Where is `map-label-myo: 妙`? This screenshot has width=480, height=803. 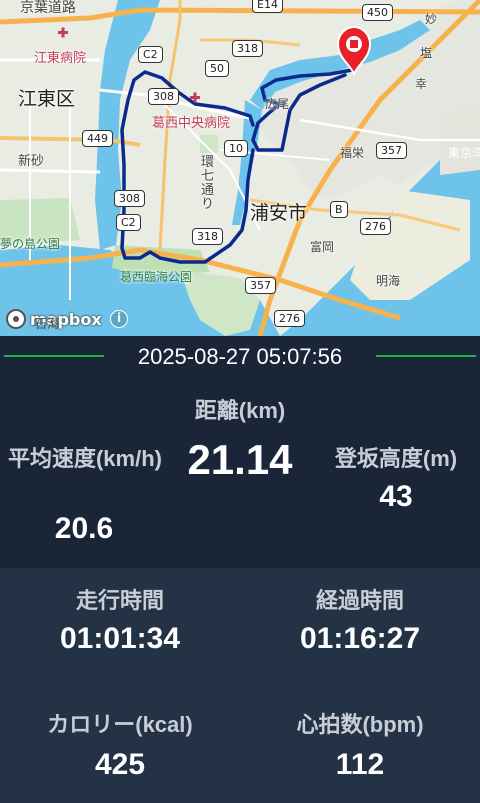
map-label-myo: 妙 is located at coordinates (431, 19).